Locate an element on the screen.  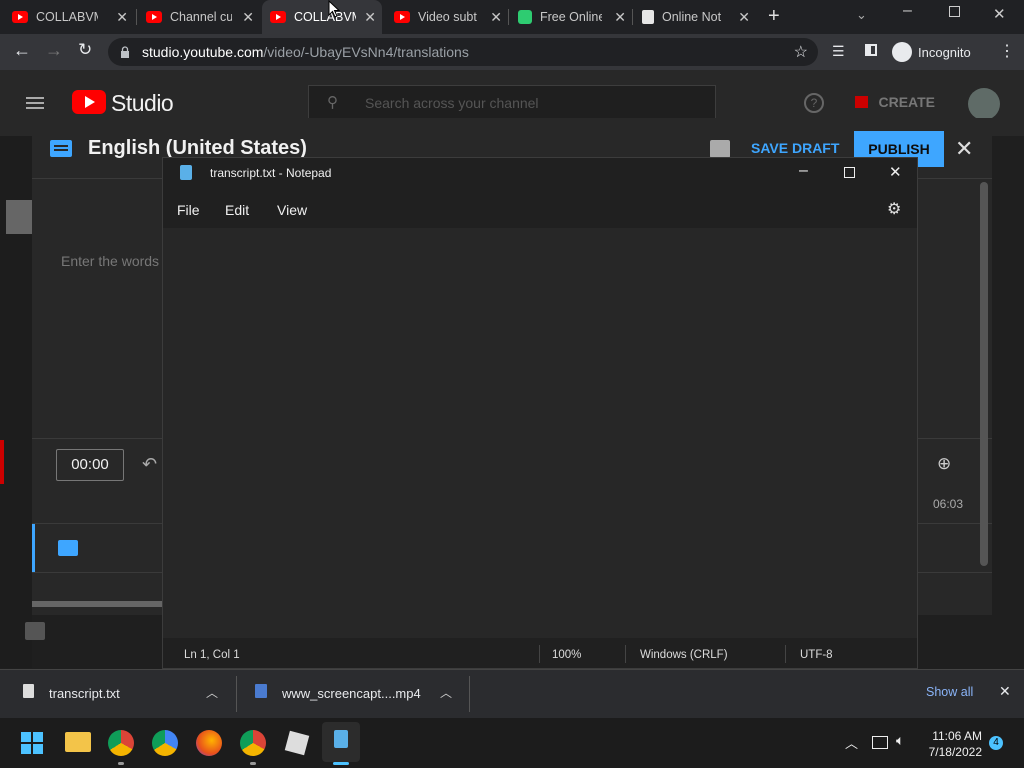
clock: 11:06 AM 7/18/2022 is located at coordinates (951, 744).